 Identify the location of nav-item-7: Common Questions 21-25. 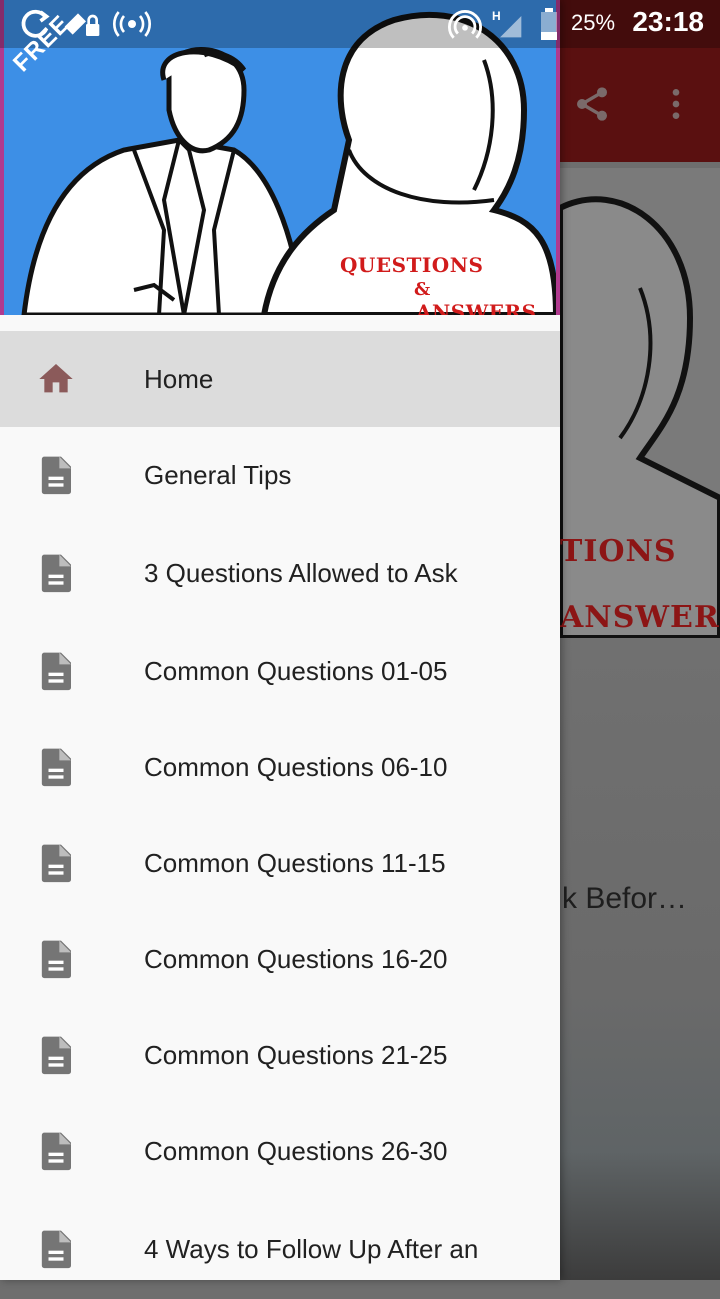
(280, 1055).